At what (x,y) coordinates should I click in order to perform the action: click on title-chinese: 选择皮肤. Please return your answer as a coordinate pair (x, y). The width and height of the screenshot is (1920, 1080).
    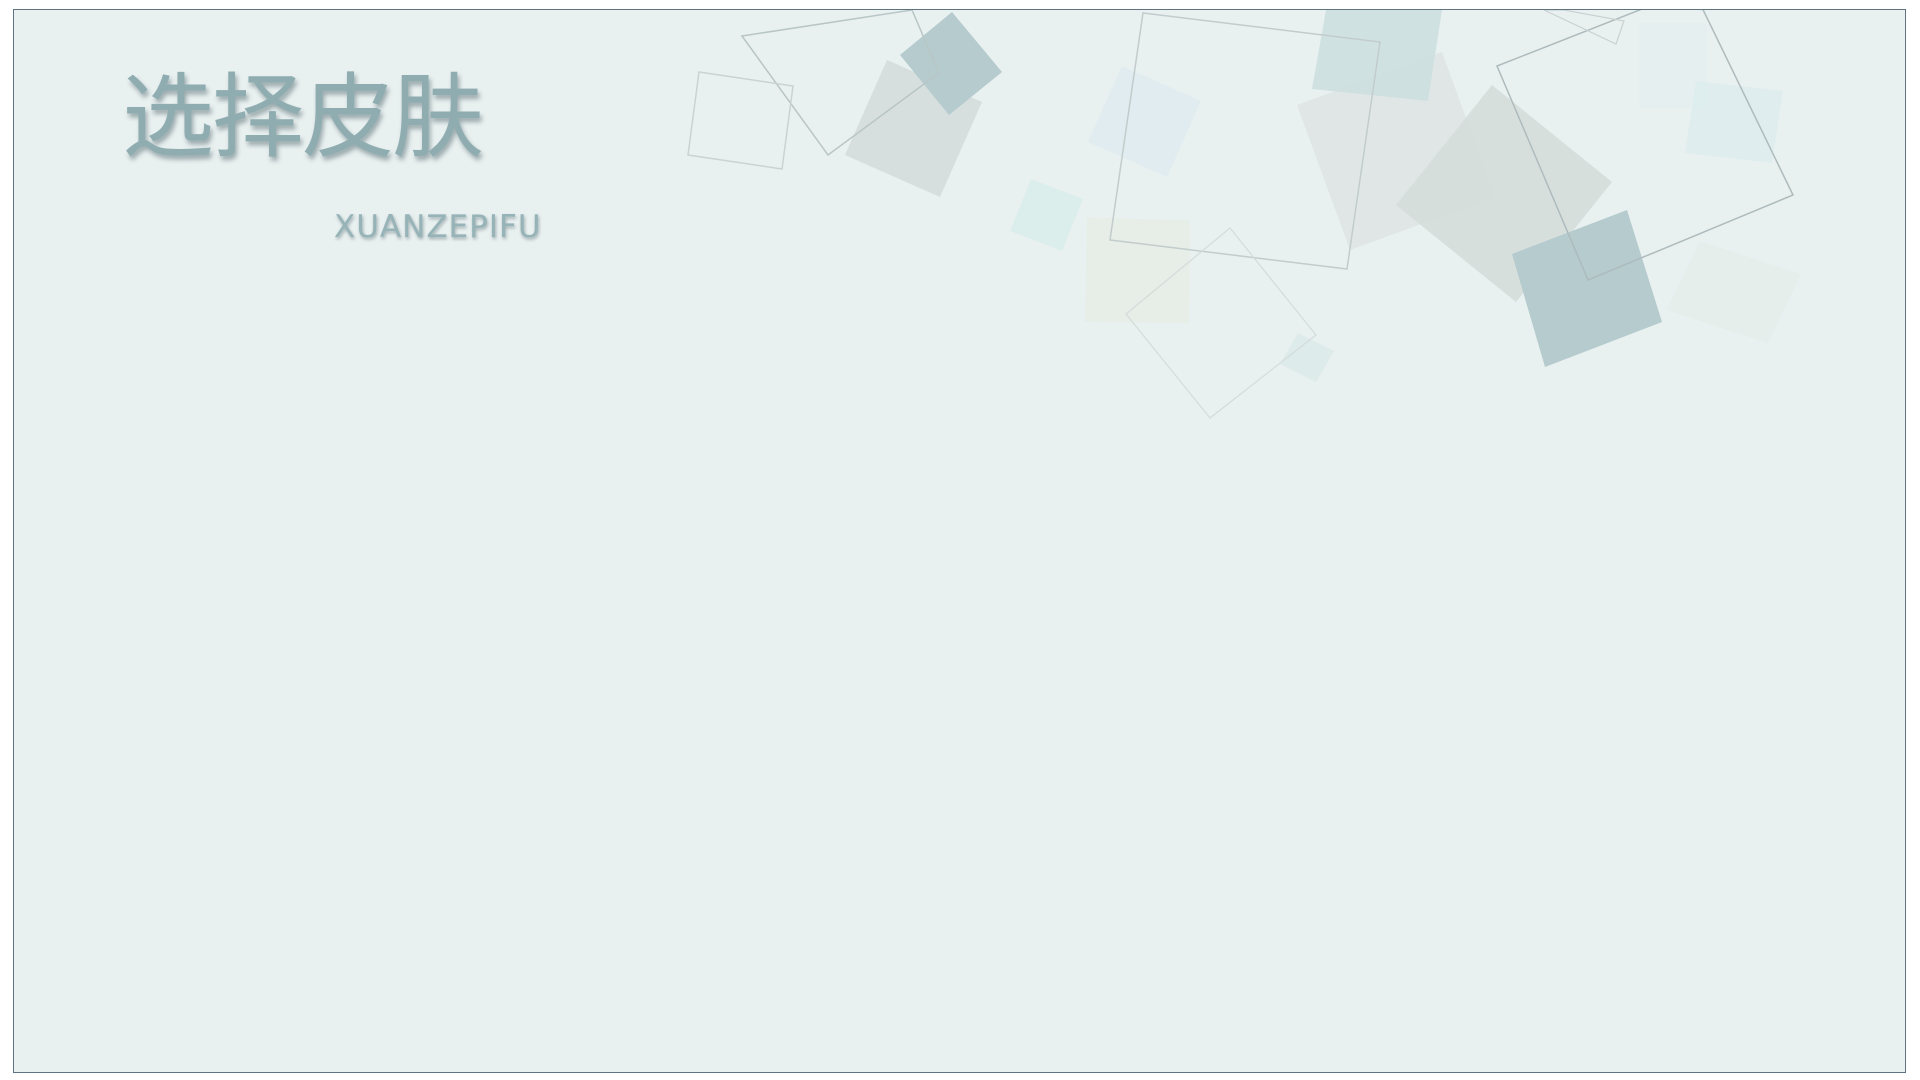
    Looking at the image, I should click on (303, 117).